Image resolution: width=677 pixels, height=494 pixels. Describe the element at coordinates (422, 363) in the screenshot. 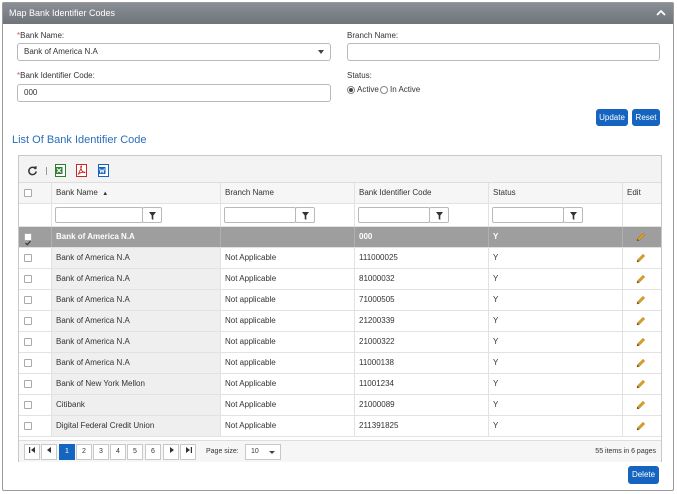

I see `cell-bic: 11000138` at that location.